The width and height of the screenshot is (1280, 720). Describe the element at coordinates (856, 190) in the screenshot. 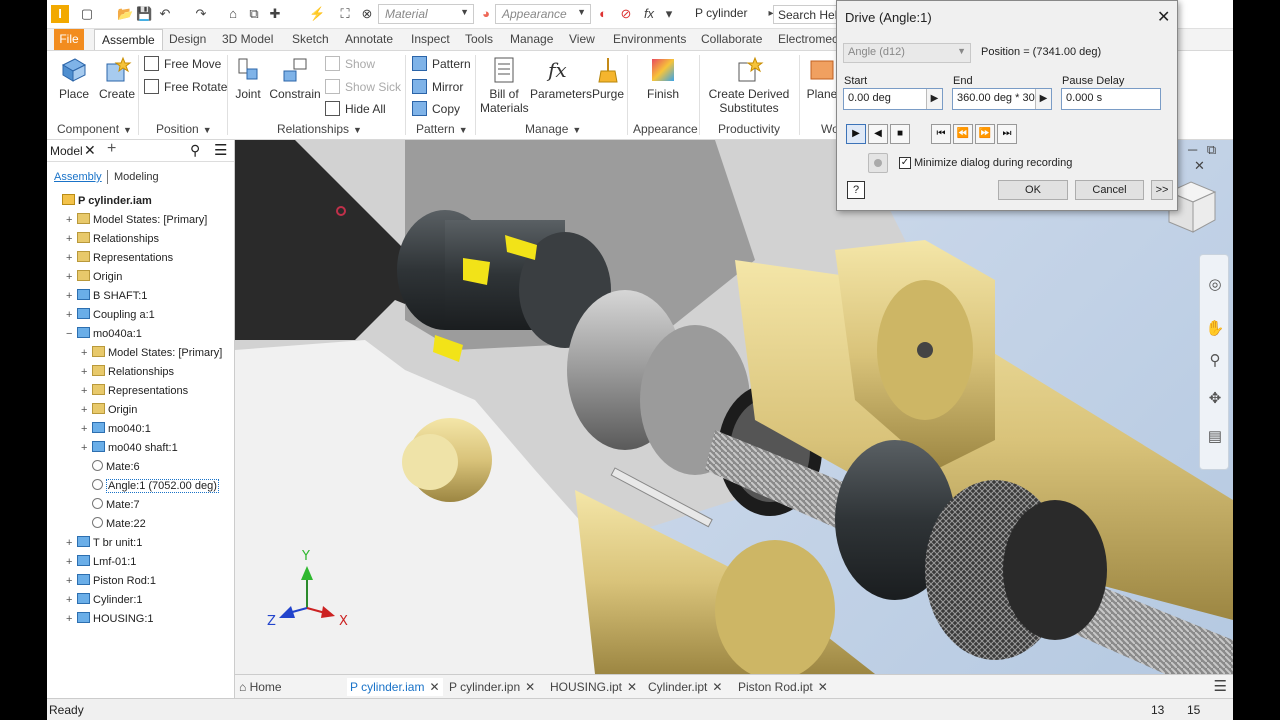

I see `help-button: ?` at that location.